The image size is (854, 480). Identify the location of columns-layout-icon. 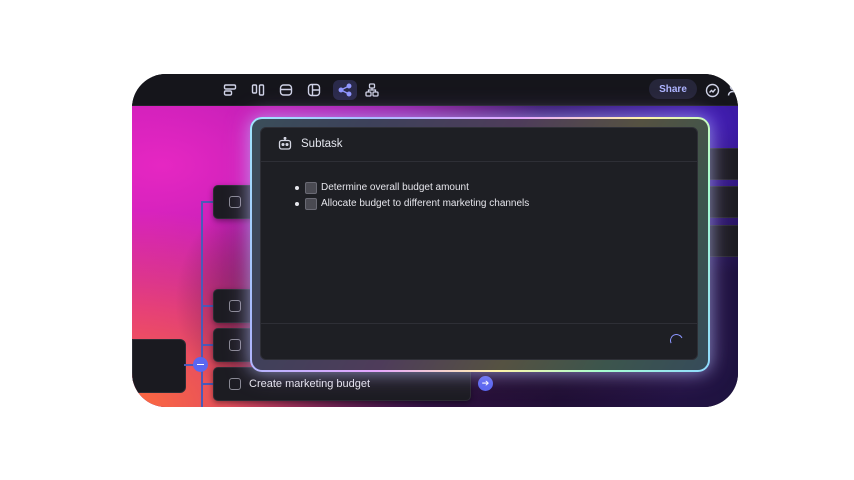
(258, 90).